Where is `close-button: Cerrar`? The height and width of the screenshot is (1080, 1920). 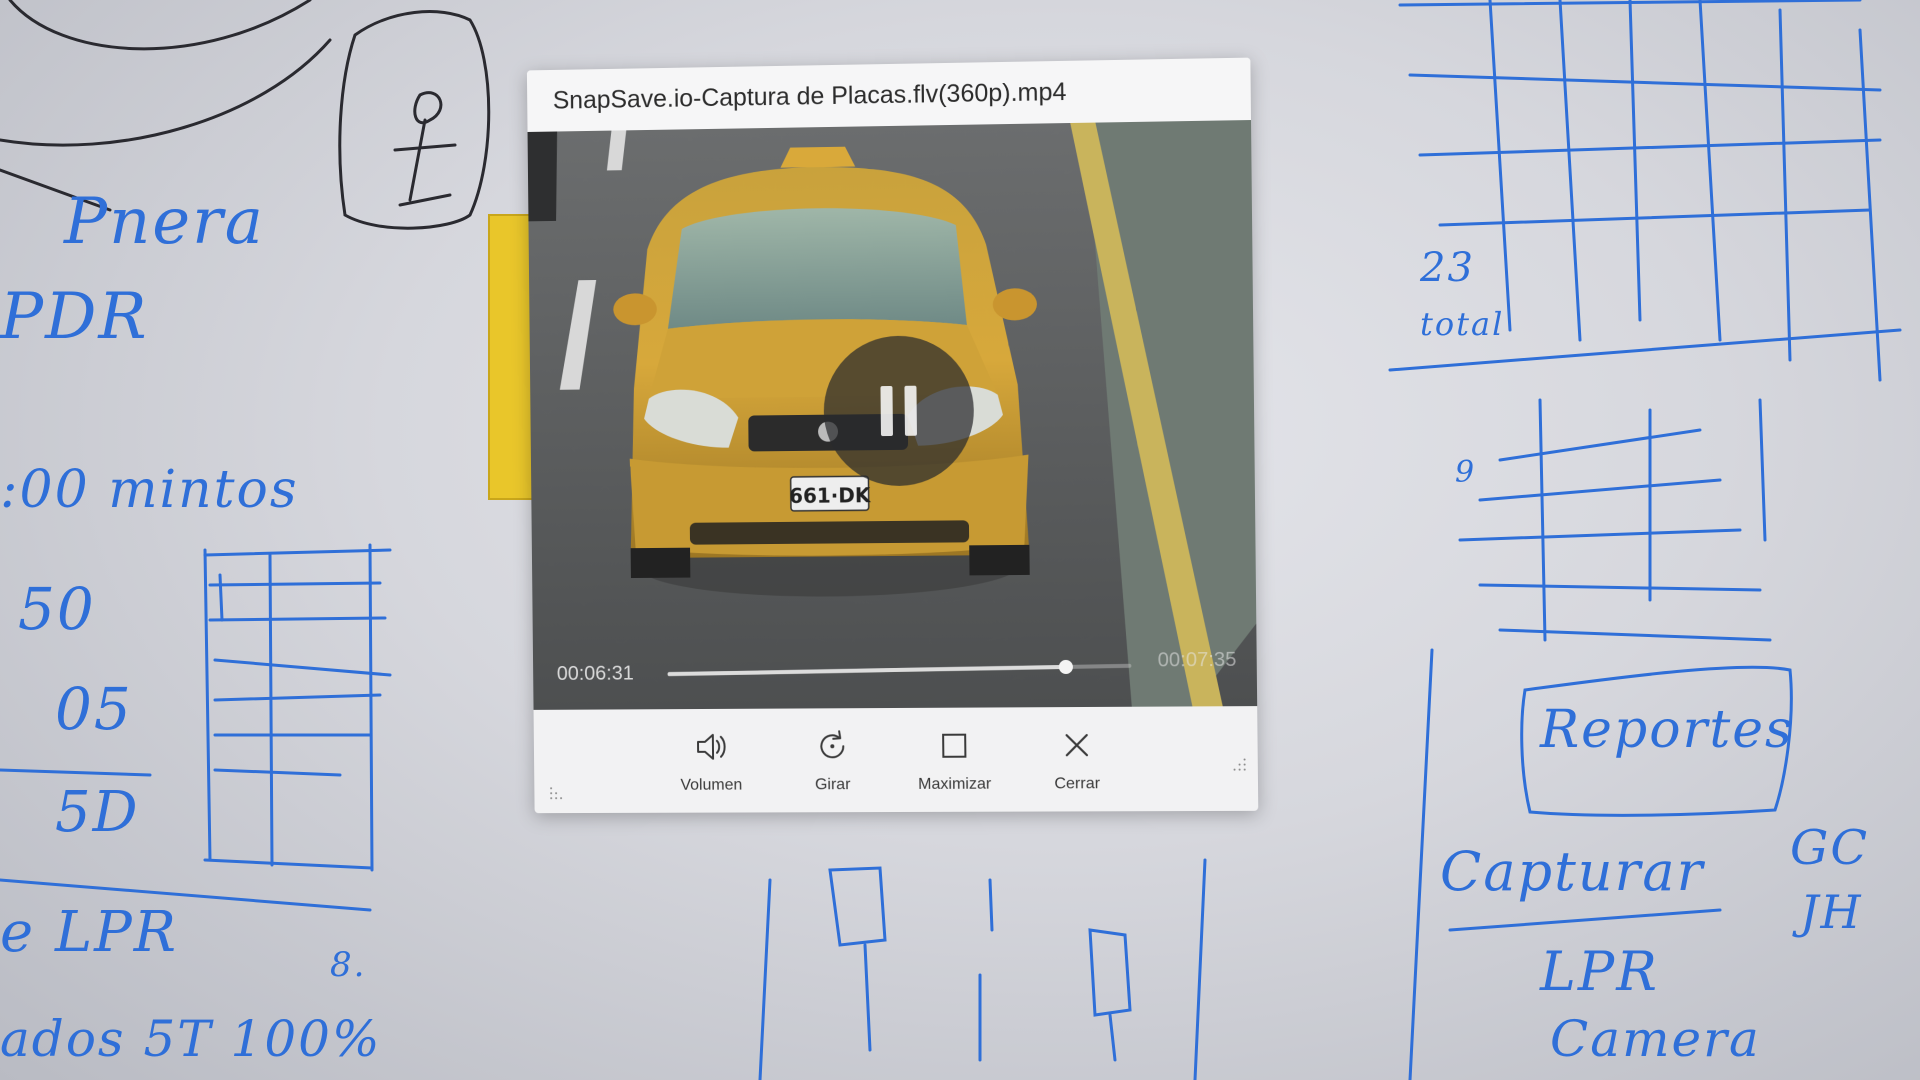 close-button: Cerrar is located at coordinates (1076, 768).